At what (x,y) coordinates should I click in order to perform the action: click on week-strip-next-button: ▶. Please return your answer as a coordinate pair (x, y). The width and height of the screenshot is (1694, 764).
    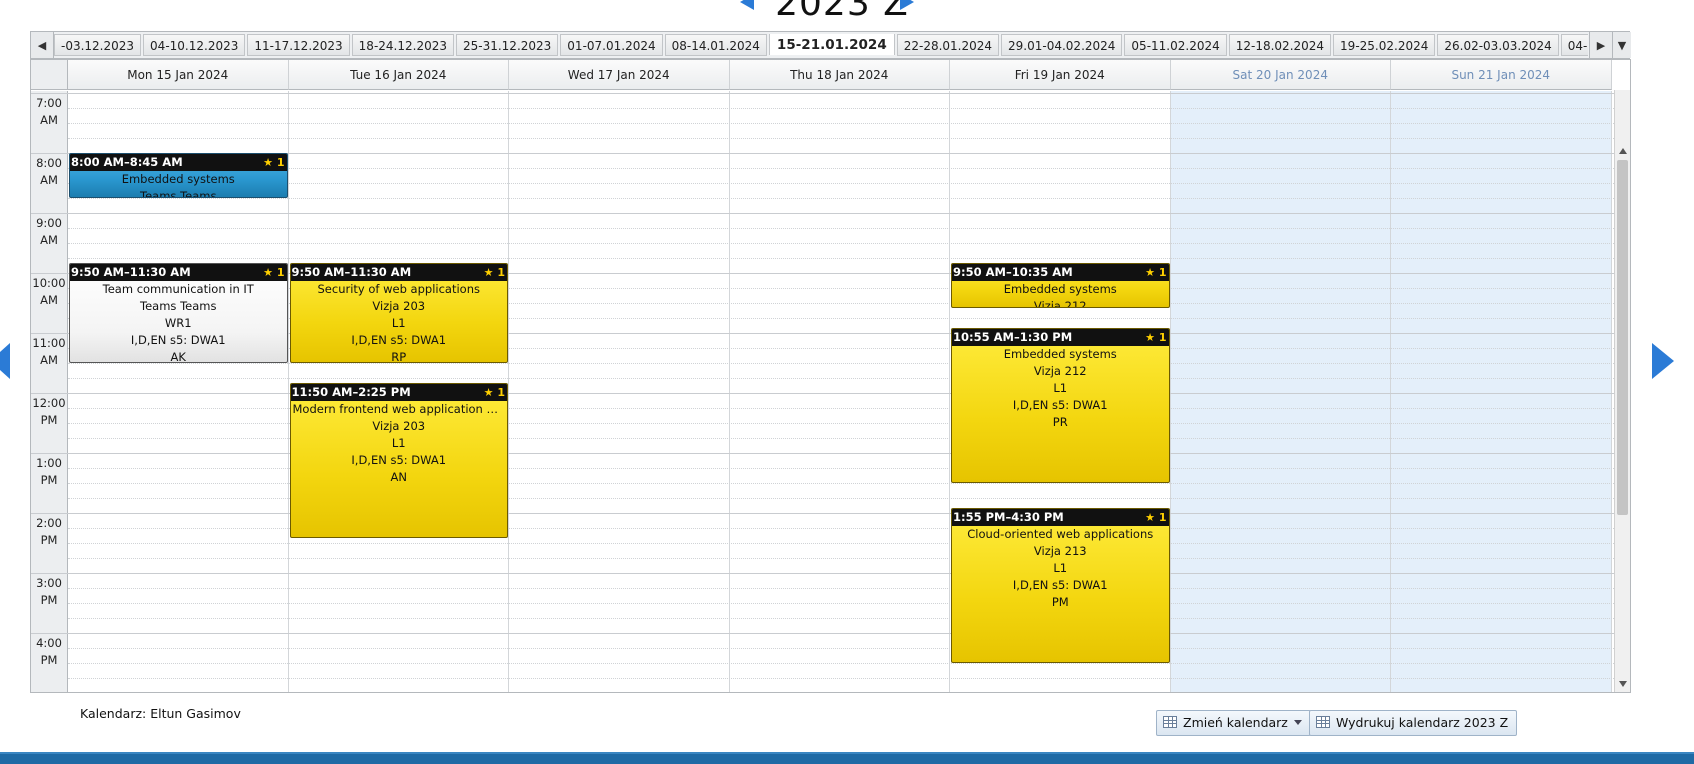
    Looking at the image, I should click on (1600, 45).